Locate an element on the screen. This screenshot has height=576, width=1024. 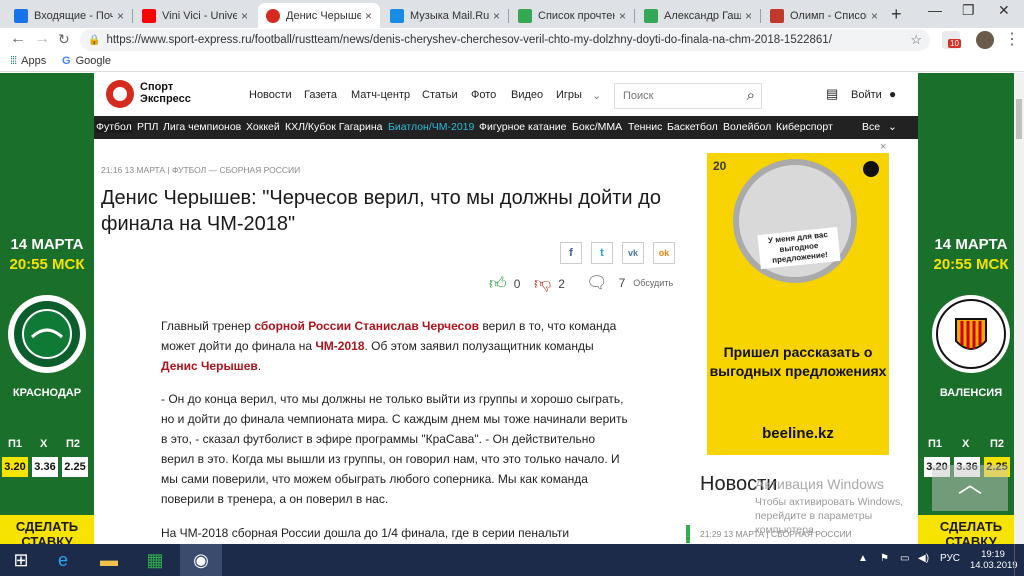
twitter-share-icon: t is located at coordinates (602, 253).